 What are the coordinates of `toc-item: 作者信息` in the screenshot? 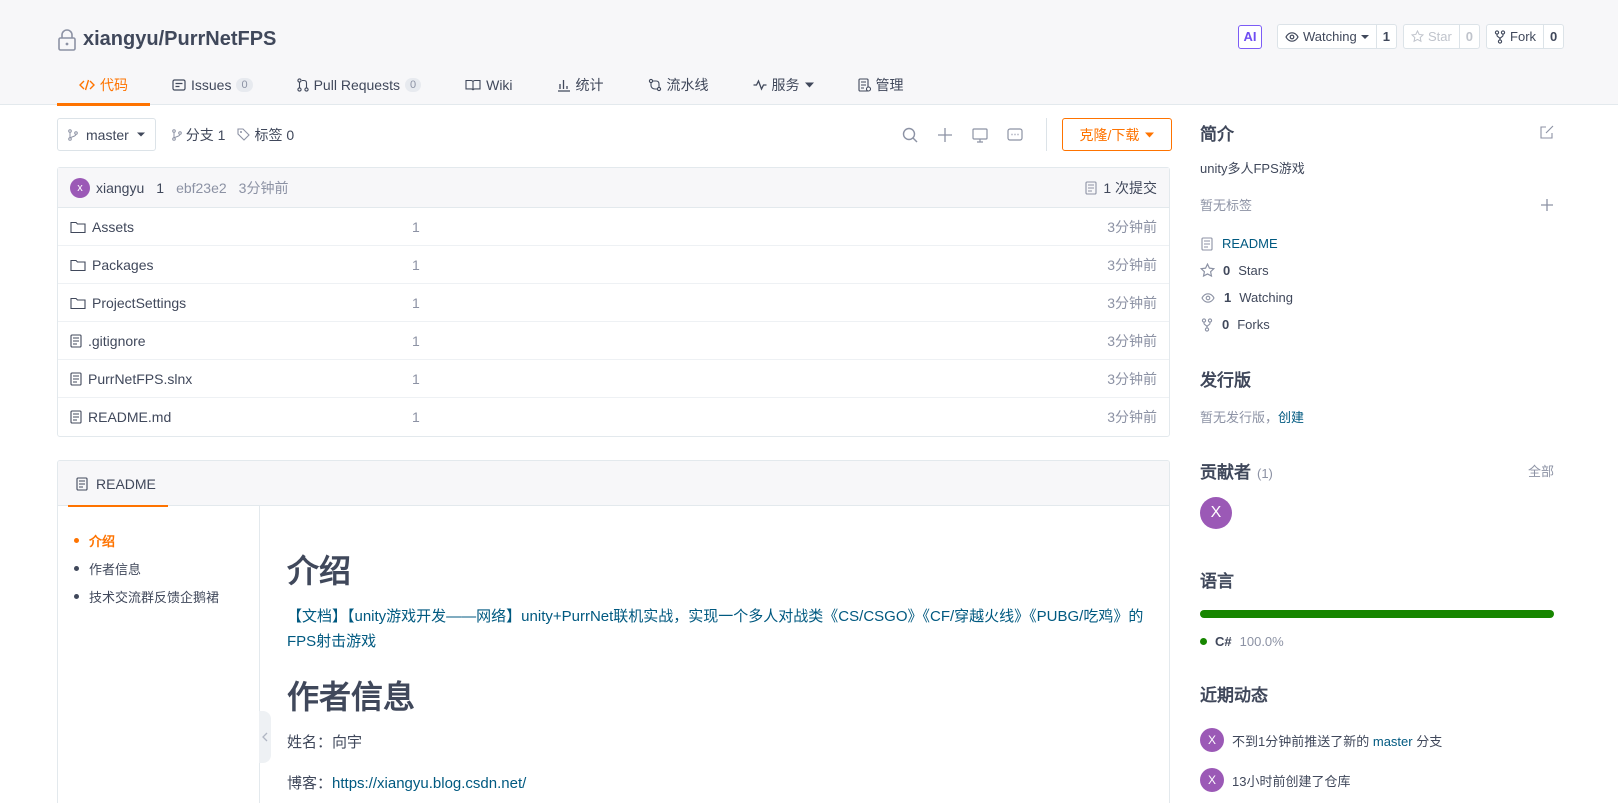 It's located at (166, 568).